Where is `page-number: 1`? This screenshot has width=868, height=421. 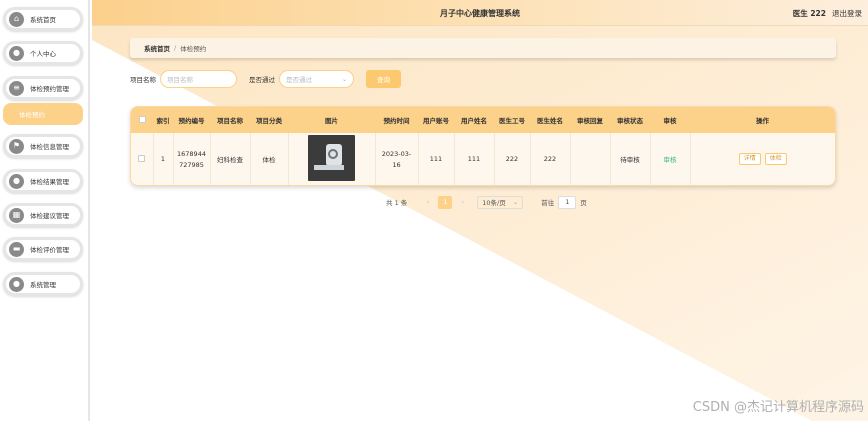 page-number: 1 is located at coordinates (445, 202).